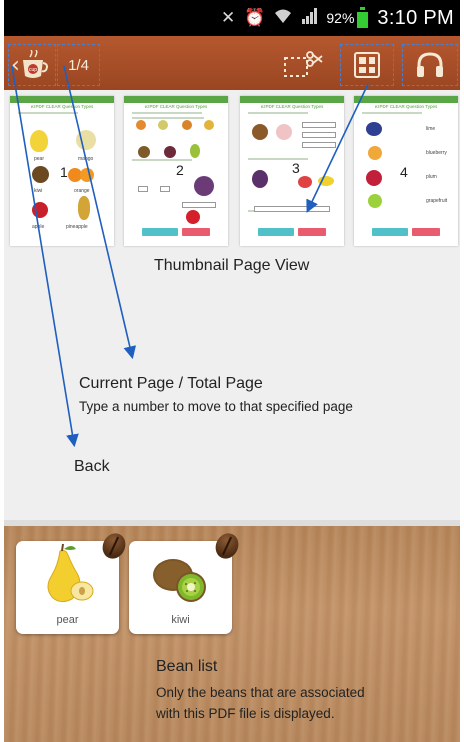 Image resolution: width=464 pixels, height=742 pixels. I want to click on thumbnail-number: 3, so click(296, 168).